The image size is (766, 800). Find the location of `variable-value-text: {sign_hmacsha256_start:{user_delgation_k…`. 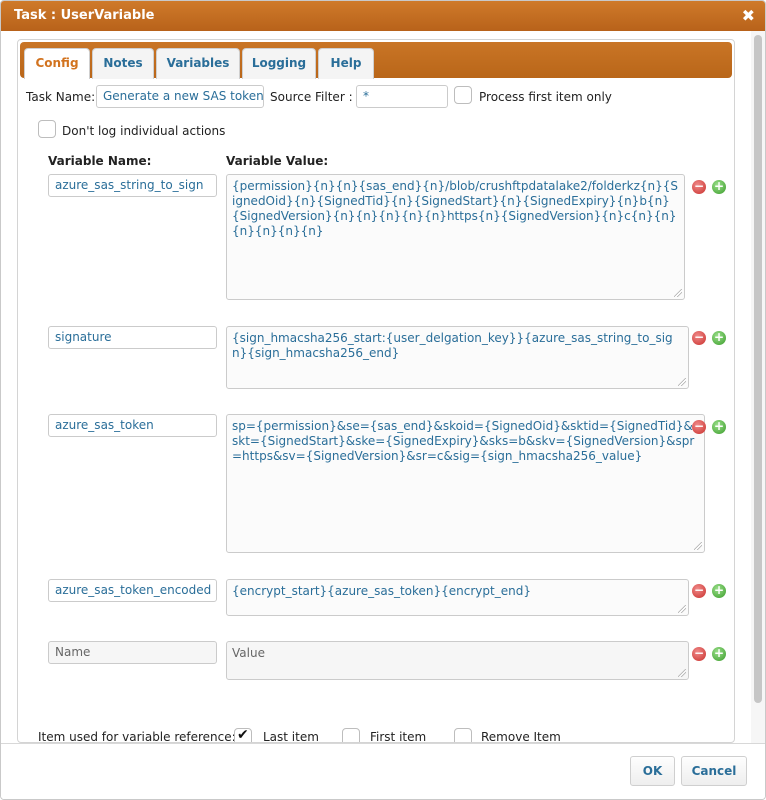

variable-value-text: {sign_hmacsha256_start:{user_delgation_k… is located at coordinates (452, 345).